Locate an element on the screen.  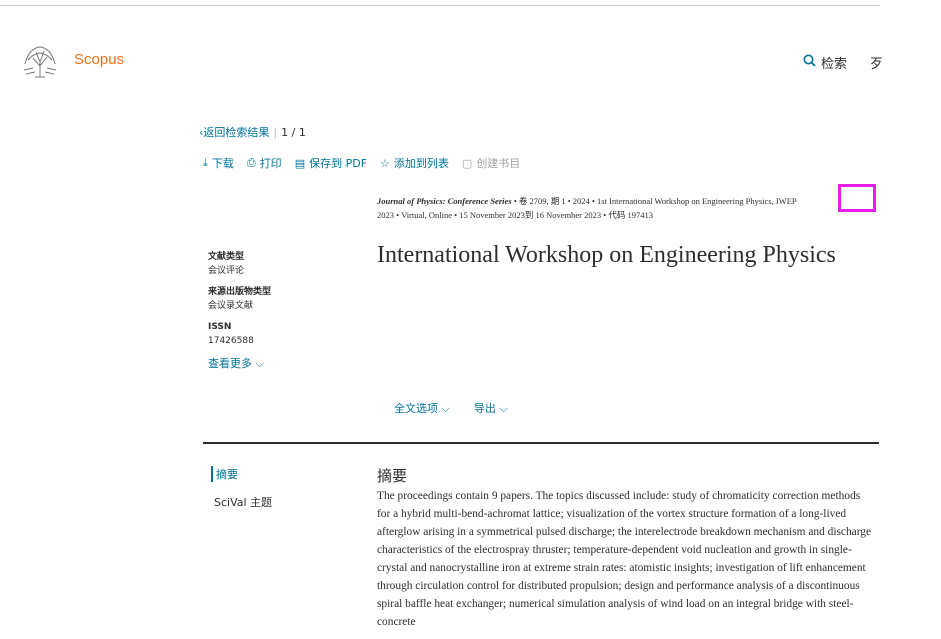
search-link: 检索 is located at coordinates (825, 62).